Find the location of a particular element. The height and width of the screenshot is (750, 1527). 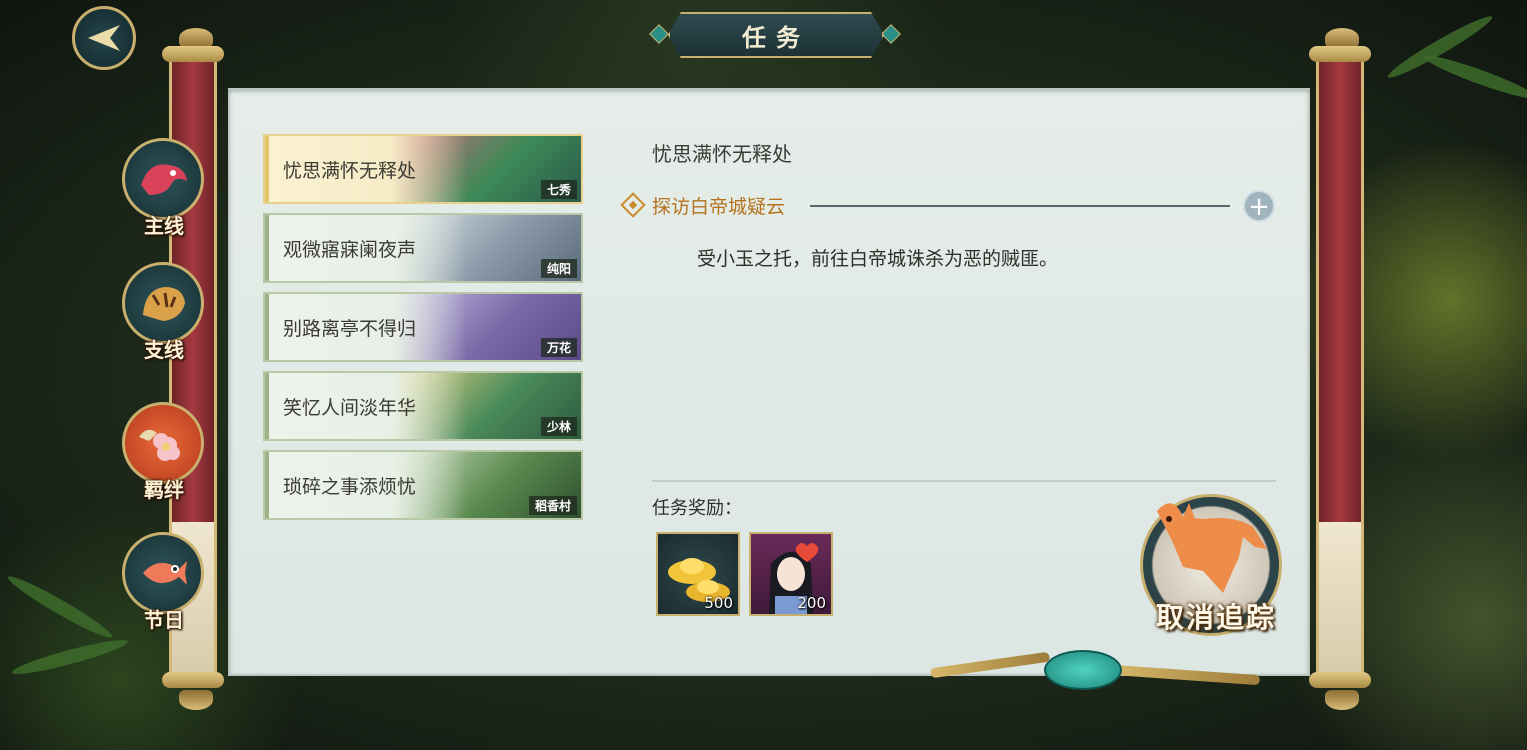

quest-name: 观微寤寐阑夜声 is located at coordinates (350, 250).